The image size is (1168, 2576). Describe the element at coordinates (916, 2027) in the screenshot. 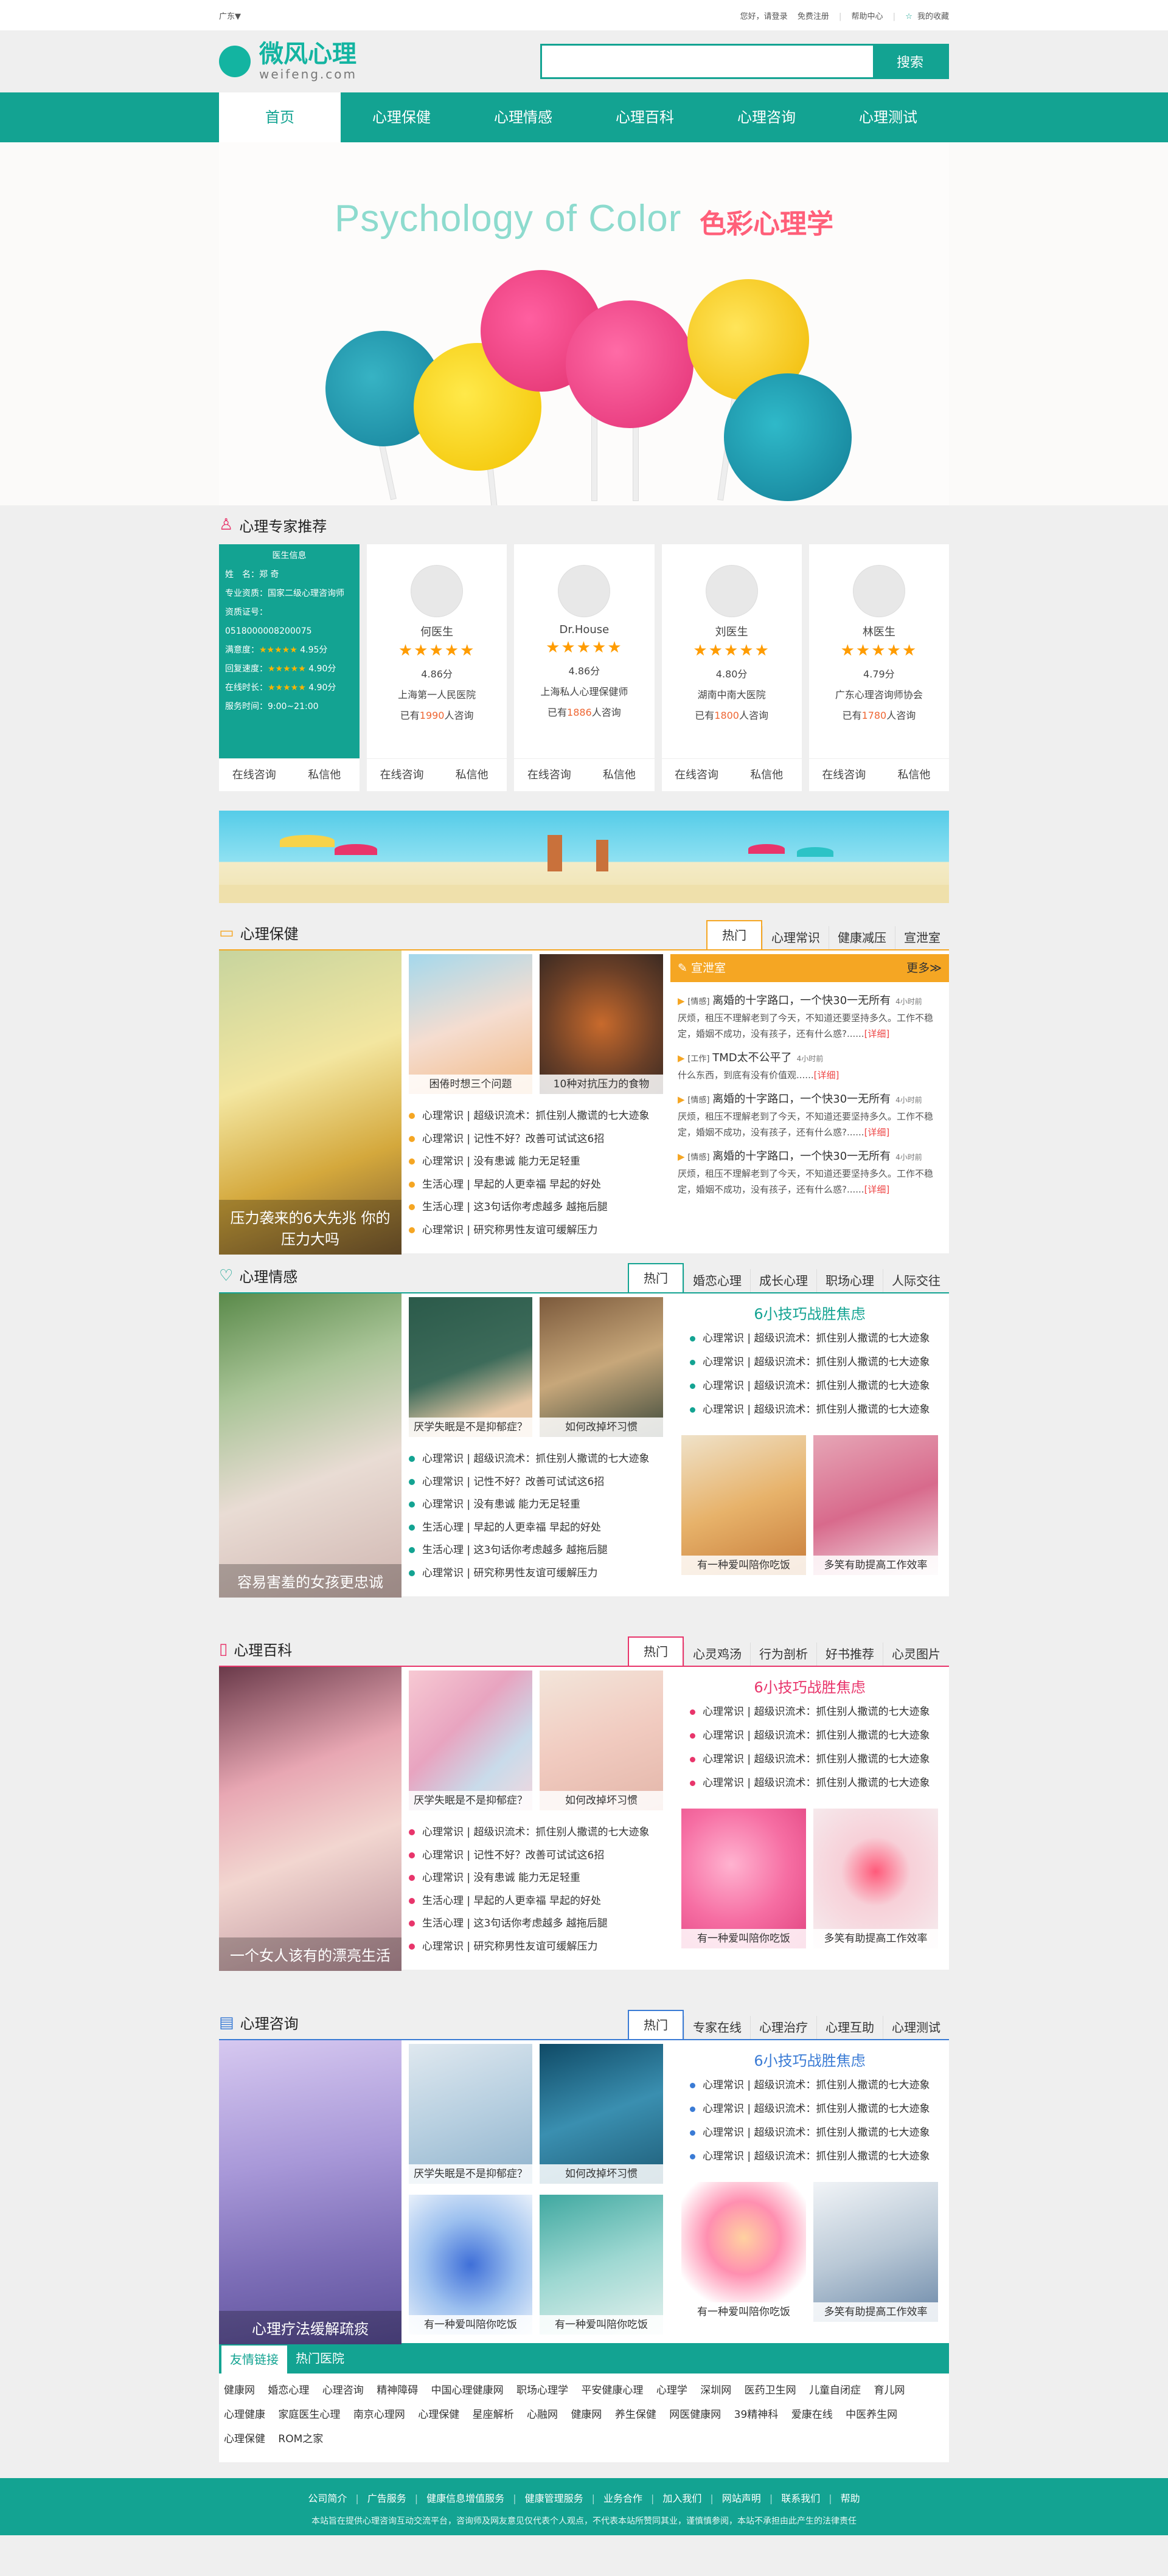

I see `tab-test: 心理测试` at that location.